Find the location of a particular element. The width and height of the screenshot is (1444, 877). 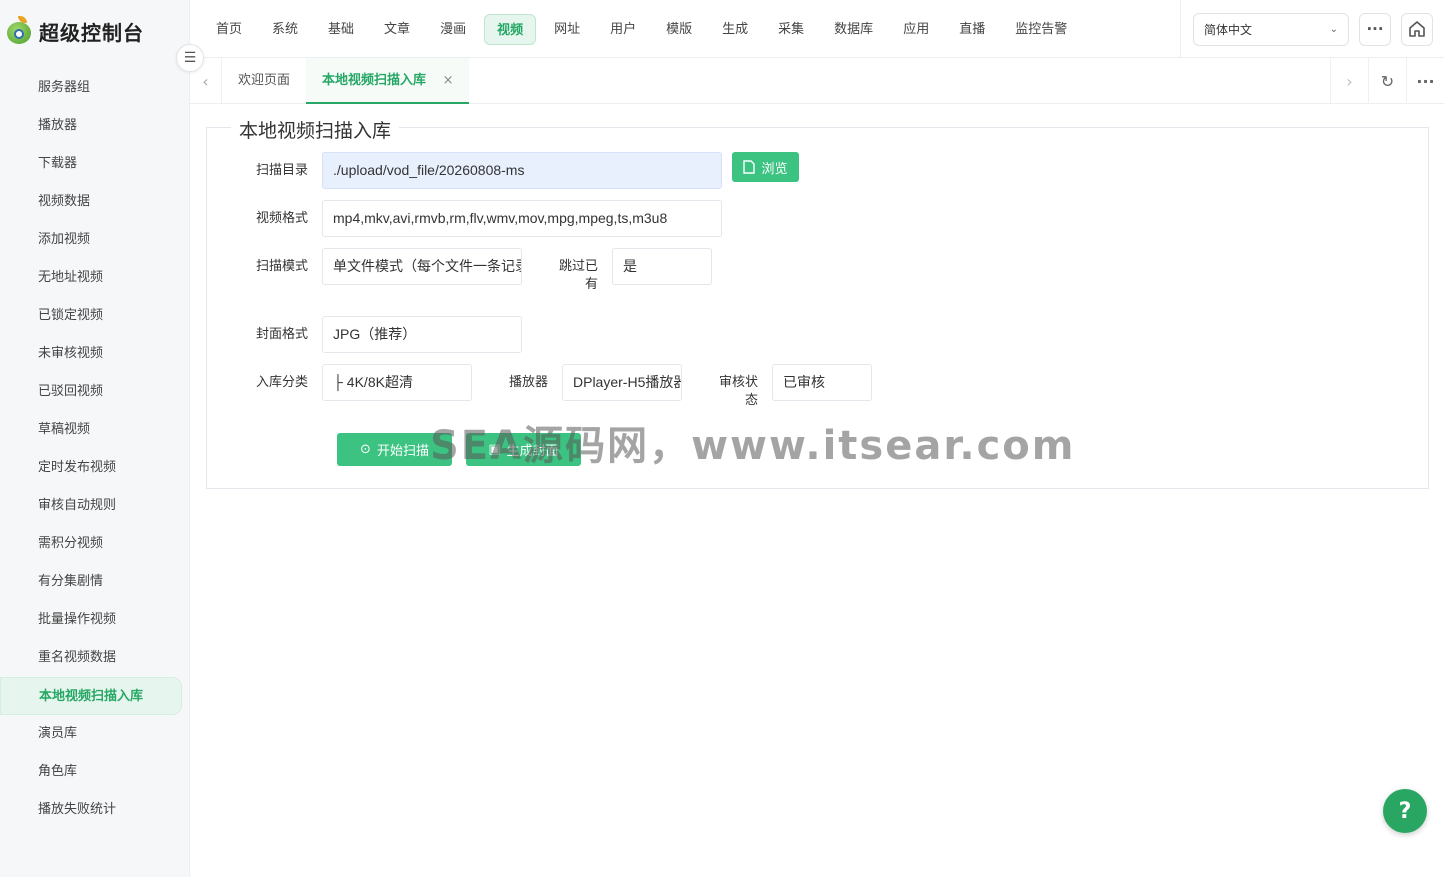

scan-mode-select: 单文件模式（每个文件一条记录） is located at coordinates (422, 266).